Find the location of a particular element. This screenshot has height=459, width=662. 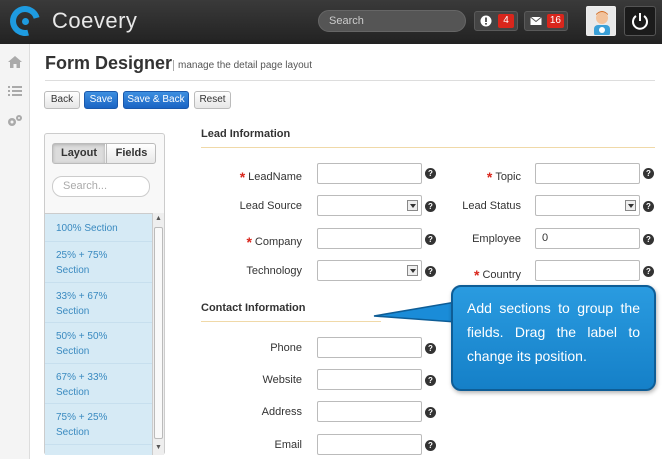

brand-name: Coevery is located at coordinates (94, 21).